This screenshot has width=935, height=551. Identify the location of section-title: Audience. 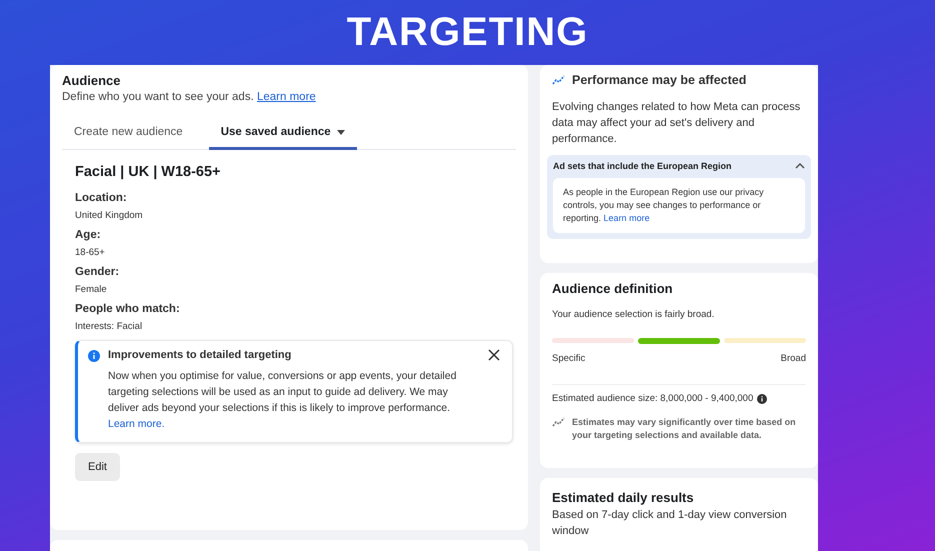
(92, 80).